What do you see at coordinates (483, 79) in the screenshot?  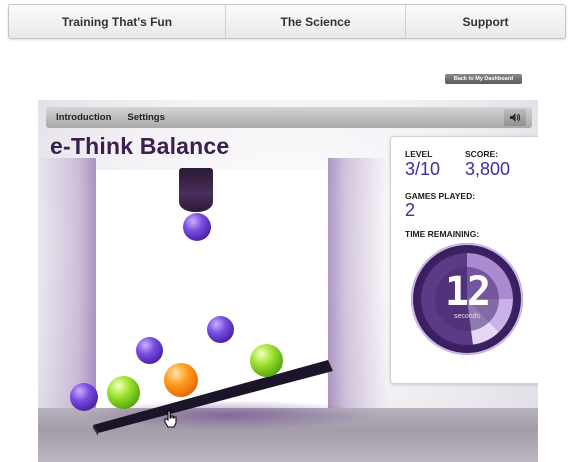 I see `back-to-dashboard-button: Back to My Dashboard` at bounding box center [483, 79].